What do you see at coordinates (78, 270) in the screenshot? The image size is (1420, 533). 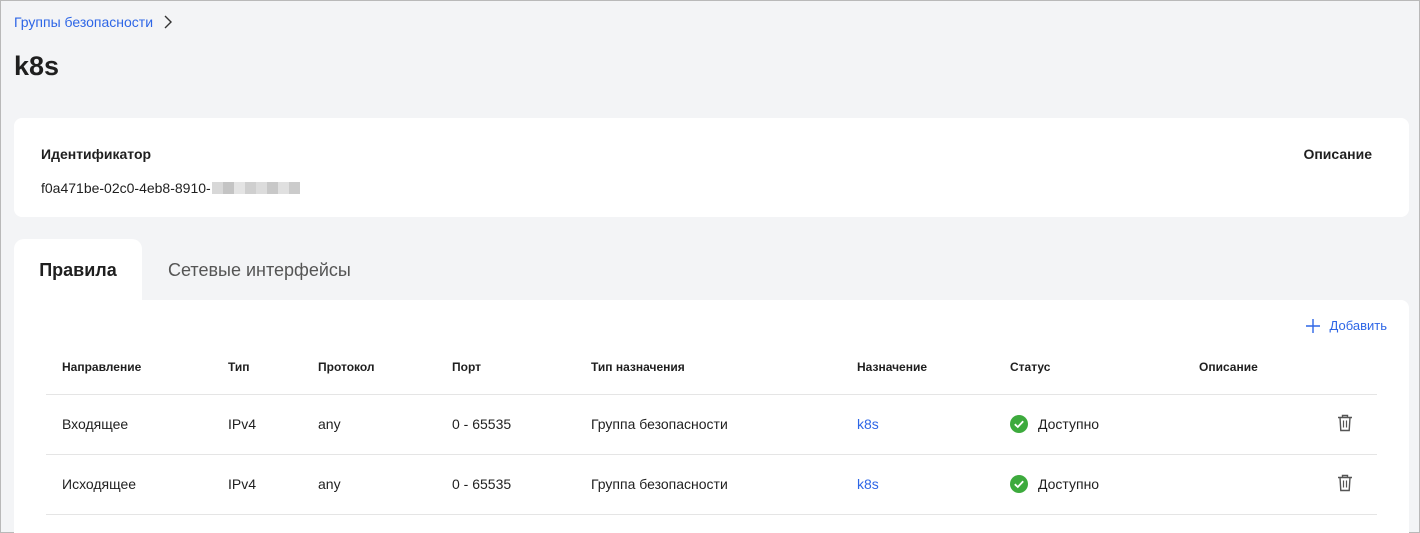 I see `tab-rules: Правила` at bounding box center [78, 270].